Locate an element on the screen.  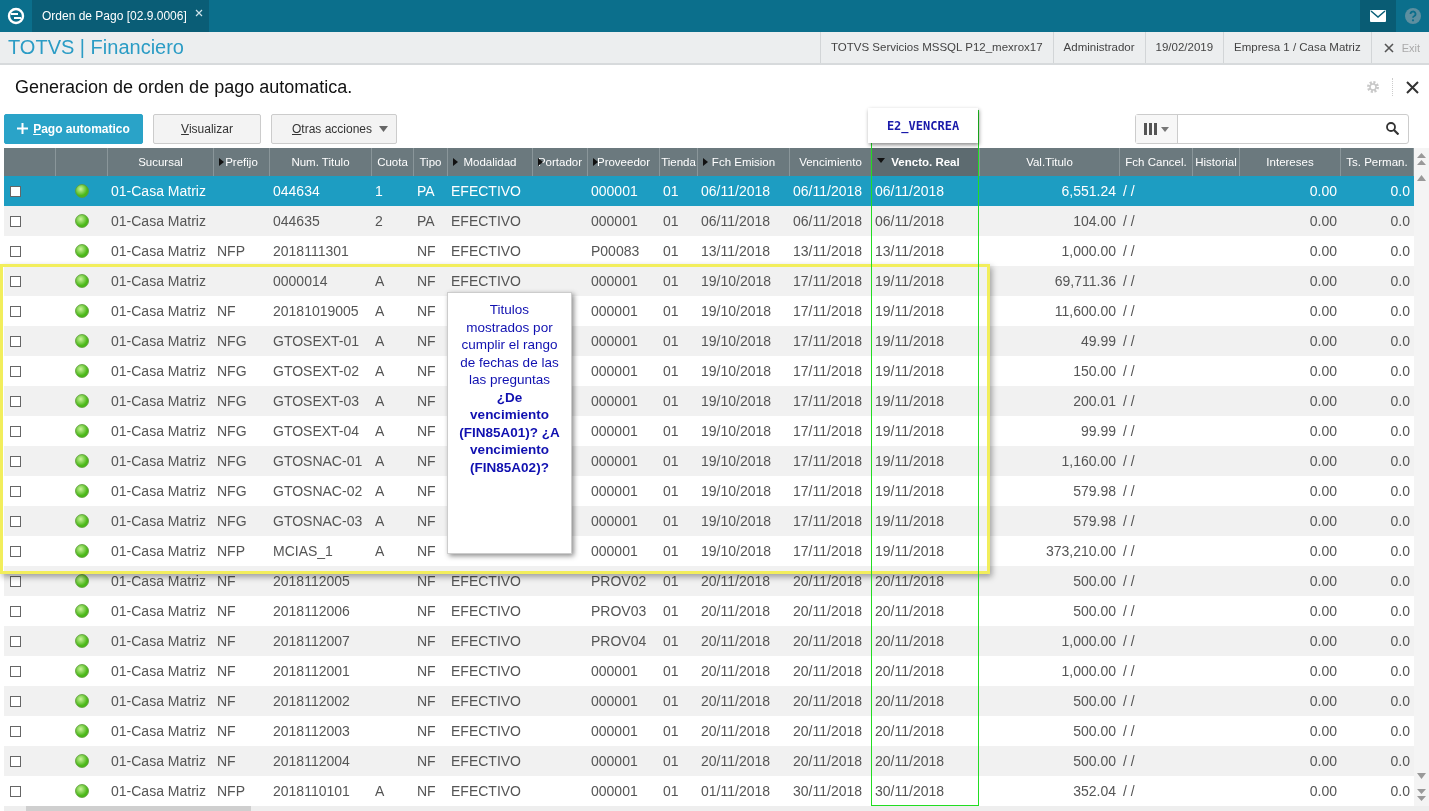
table-cell: 044635 is located at coordinates (296, 221).